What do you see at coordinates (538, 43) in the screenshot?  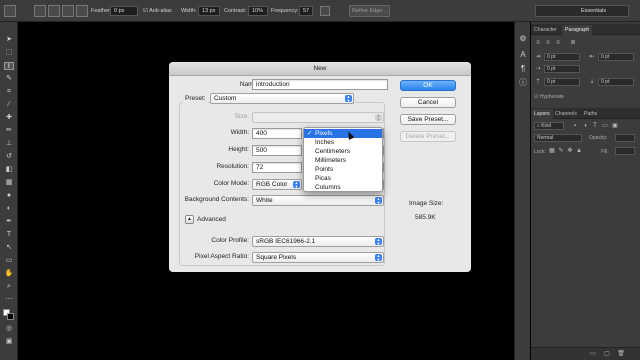 I see `align-left-icon: ≡` at bounding box center [538, 43].